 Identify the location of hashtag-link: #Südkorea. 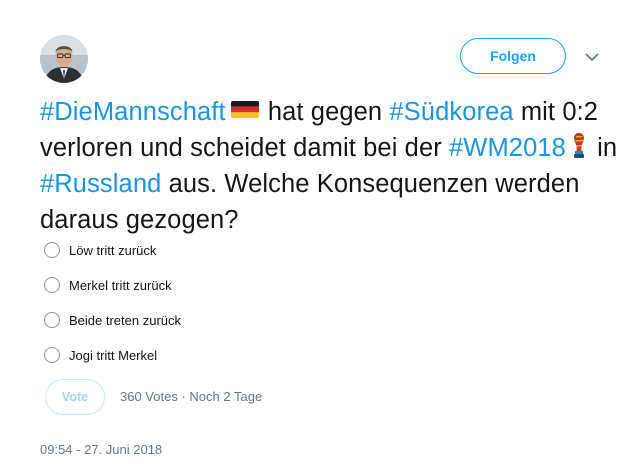
(451, 112).